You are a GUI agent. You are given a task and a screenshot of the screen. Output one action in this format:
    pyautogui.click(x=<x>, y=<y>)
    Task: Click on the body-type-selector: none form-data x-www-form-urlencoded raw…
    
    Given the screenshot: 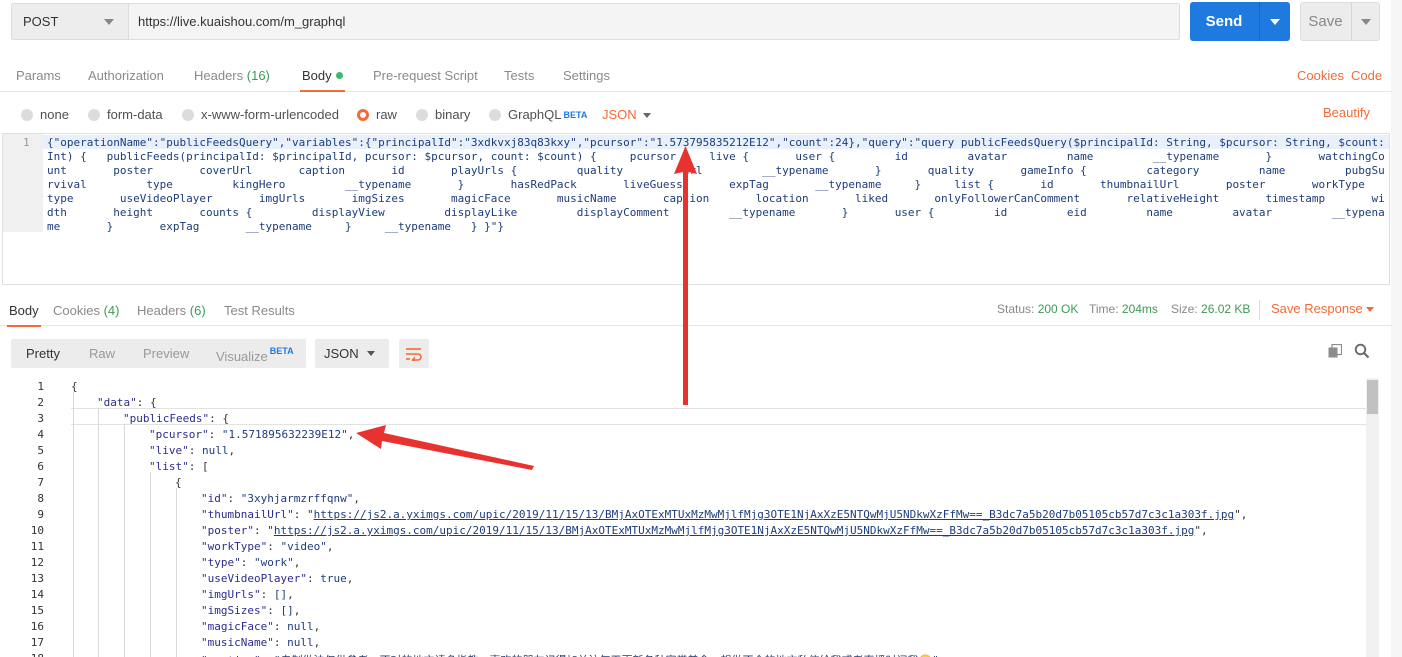 What is the action you would take?
    pyautogui.click(x=696, y=115)
    